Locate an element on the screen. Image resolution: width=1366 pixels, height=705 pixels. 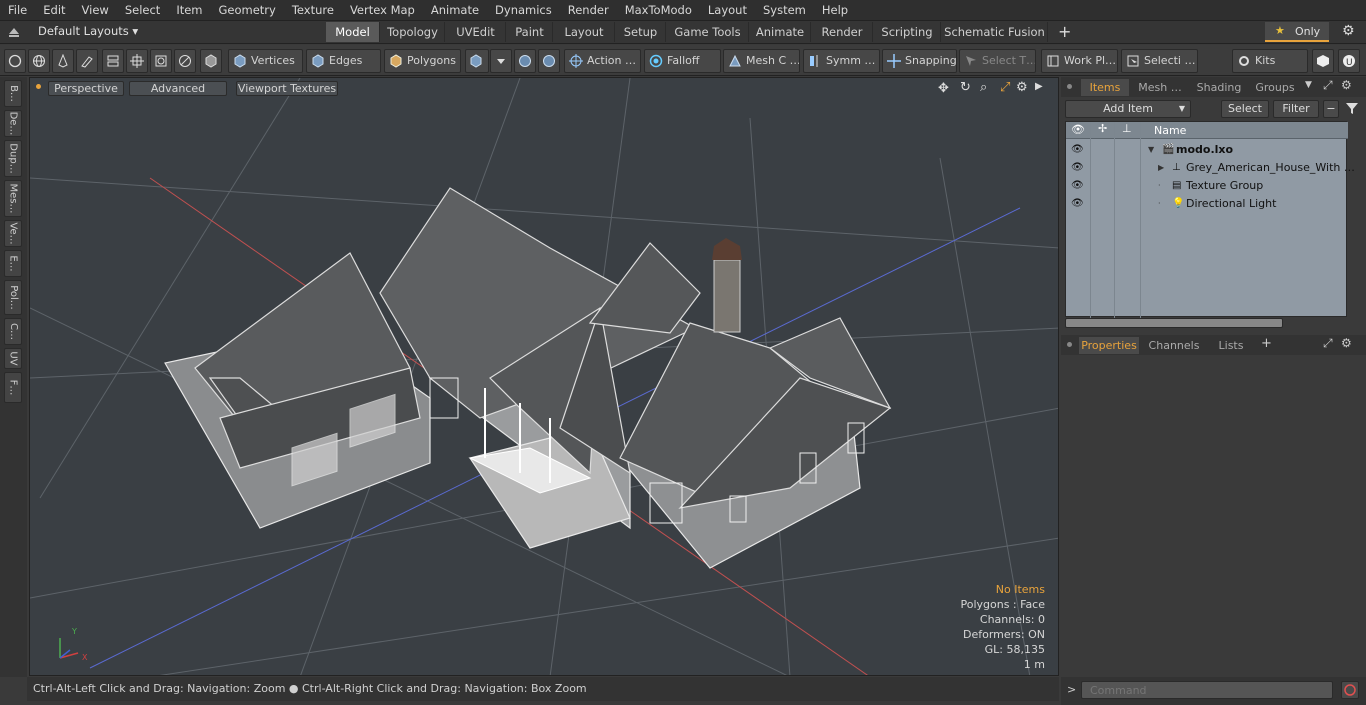
items-tab-3: Groups is located at coordinates (1275, 87).